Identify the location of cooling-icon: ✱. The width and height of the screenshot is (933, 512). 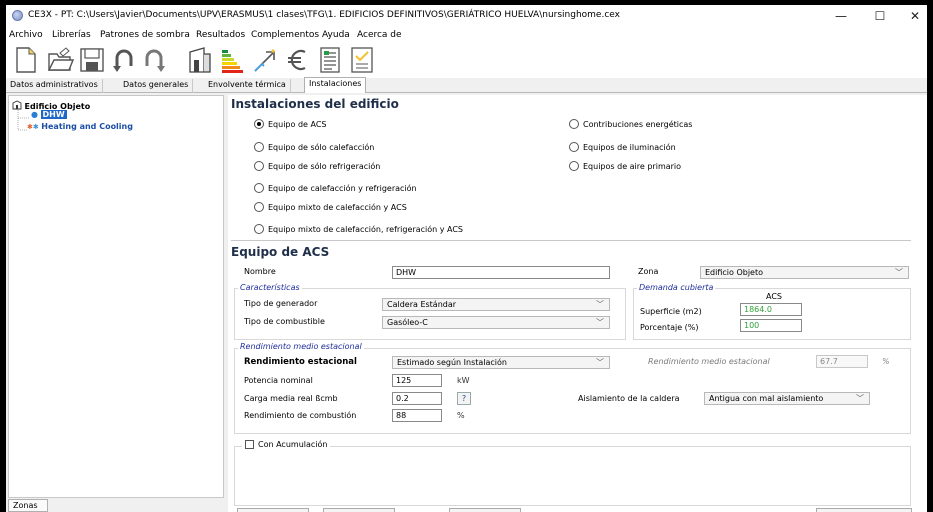
(35, 127).